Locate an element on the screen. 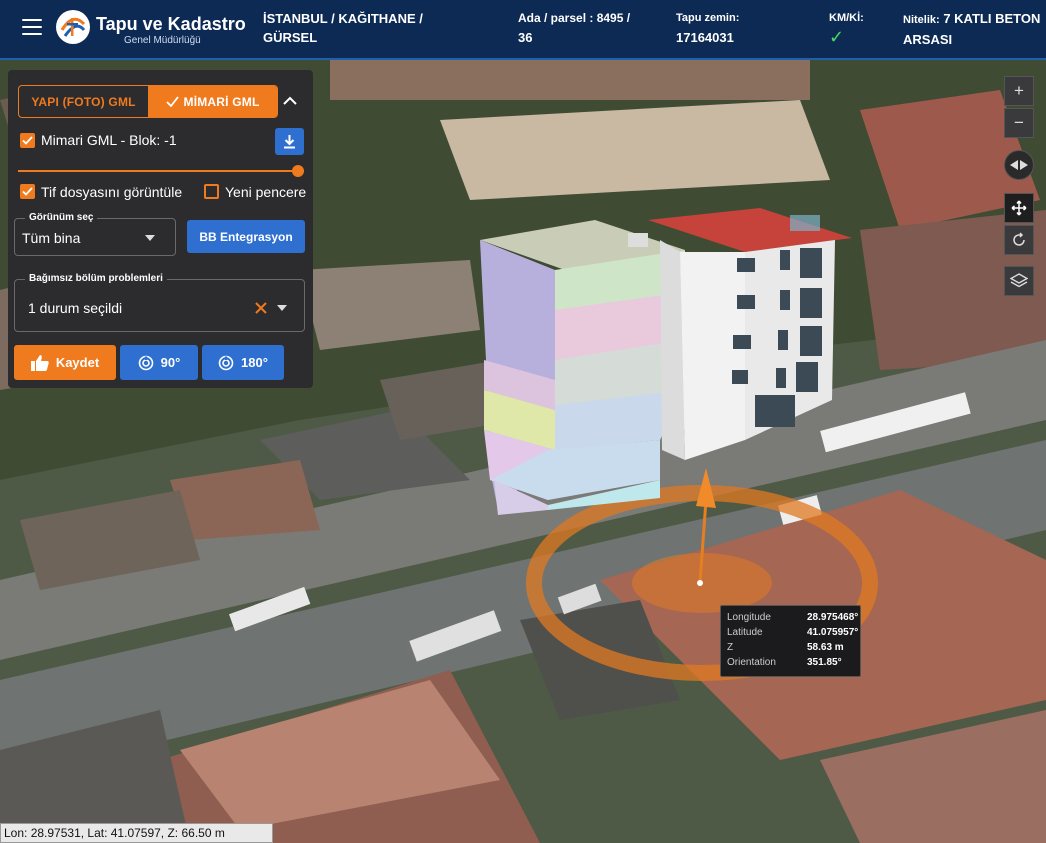 This screenshot has width=1046, height=843. rotate-view-icon is located at coordinates (1019, 239).